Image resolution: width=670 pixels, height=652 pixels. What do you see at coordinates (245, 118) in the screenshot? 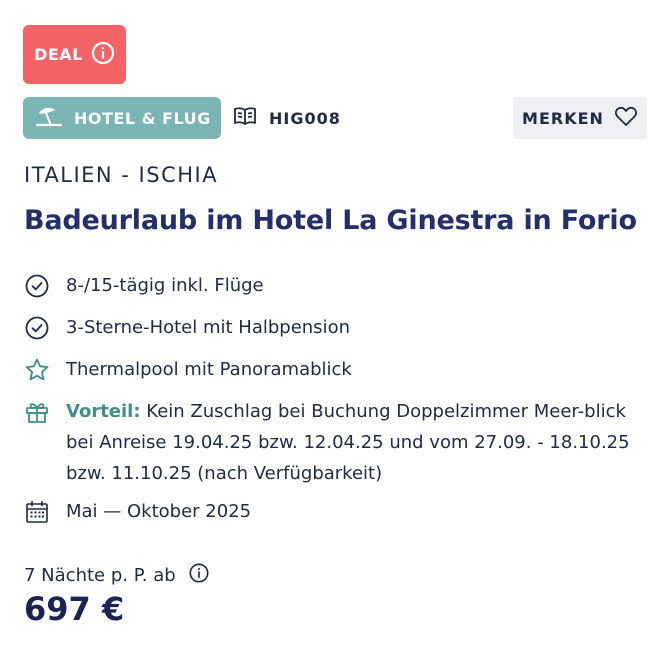
I see `book-icon` at bounding box center [245, 118].